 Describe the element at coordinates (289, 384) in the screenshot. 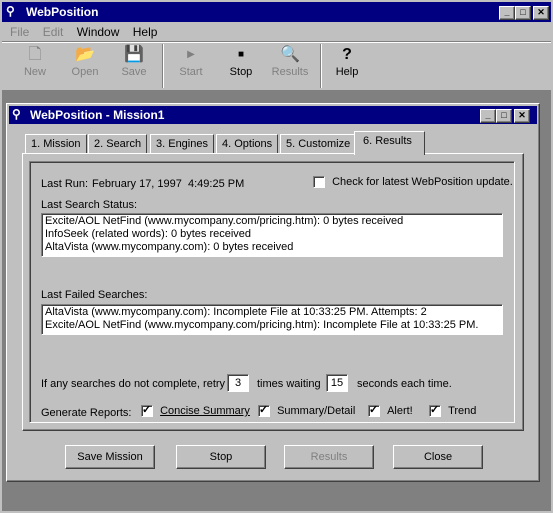

I see `retry-mid-text: times waiting` at that location.